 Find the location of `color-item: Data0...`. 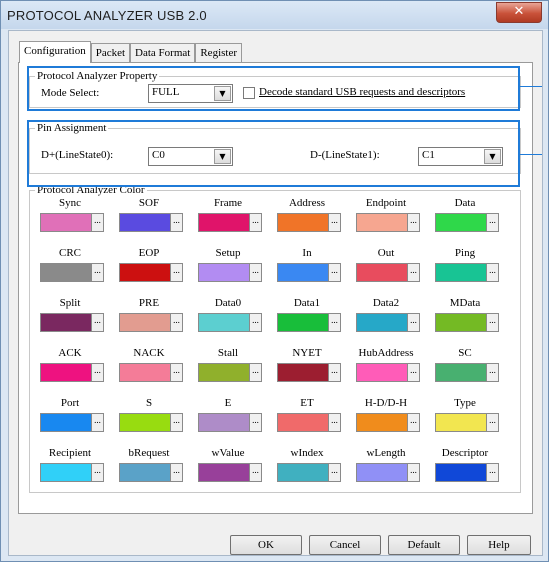

color-item: Data0... is located at coordinates (228, 317).